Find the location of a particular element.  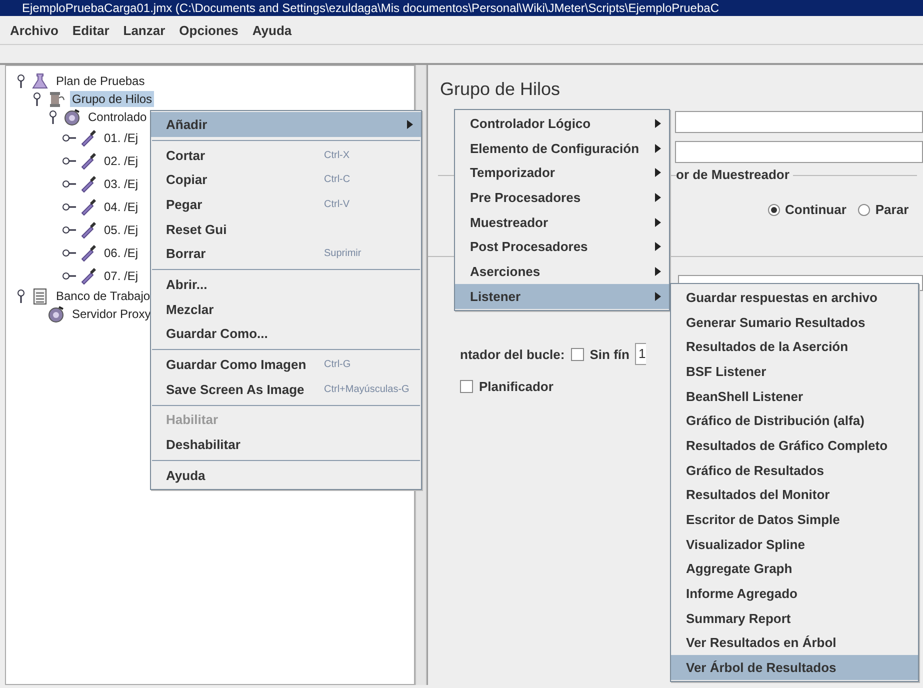

input-field: 1 is located at coordinates (640, 354).